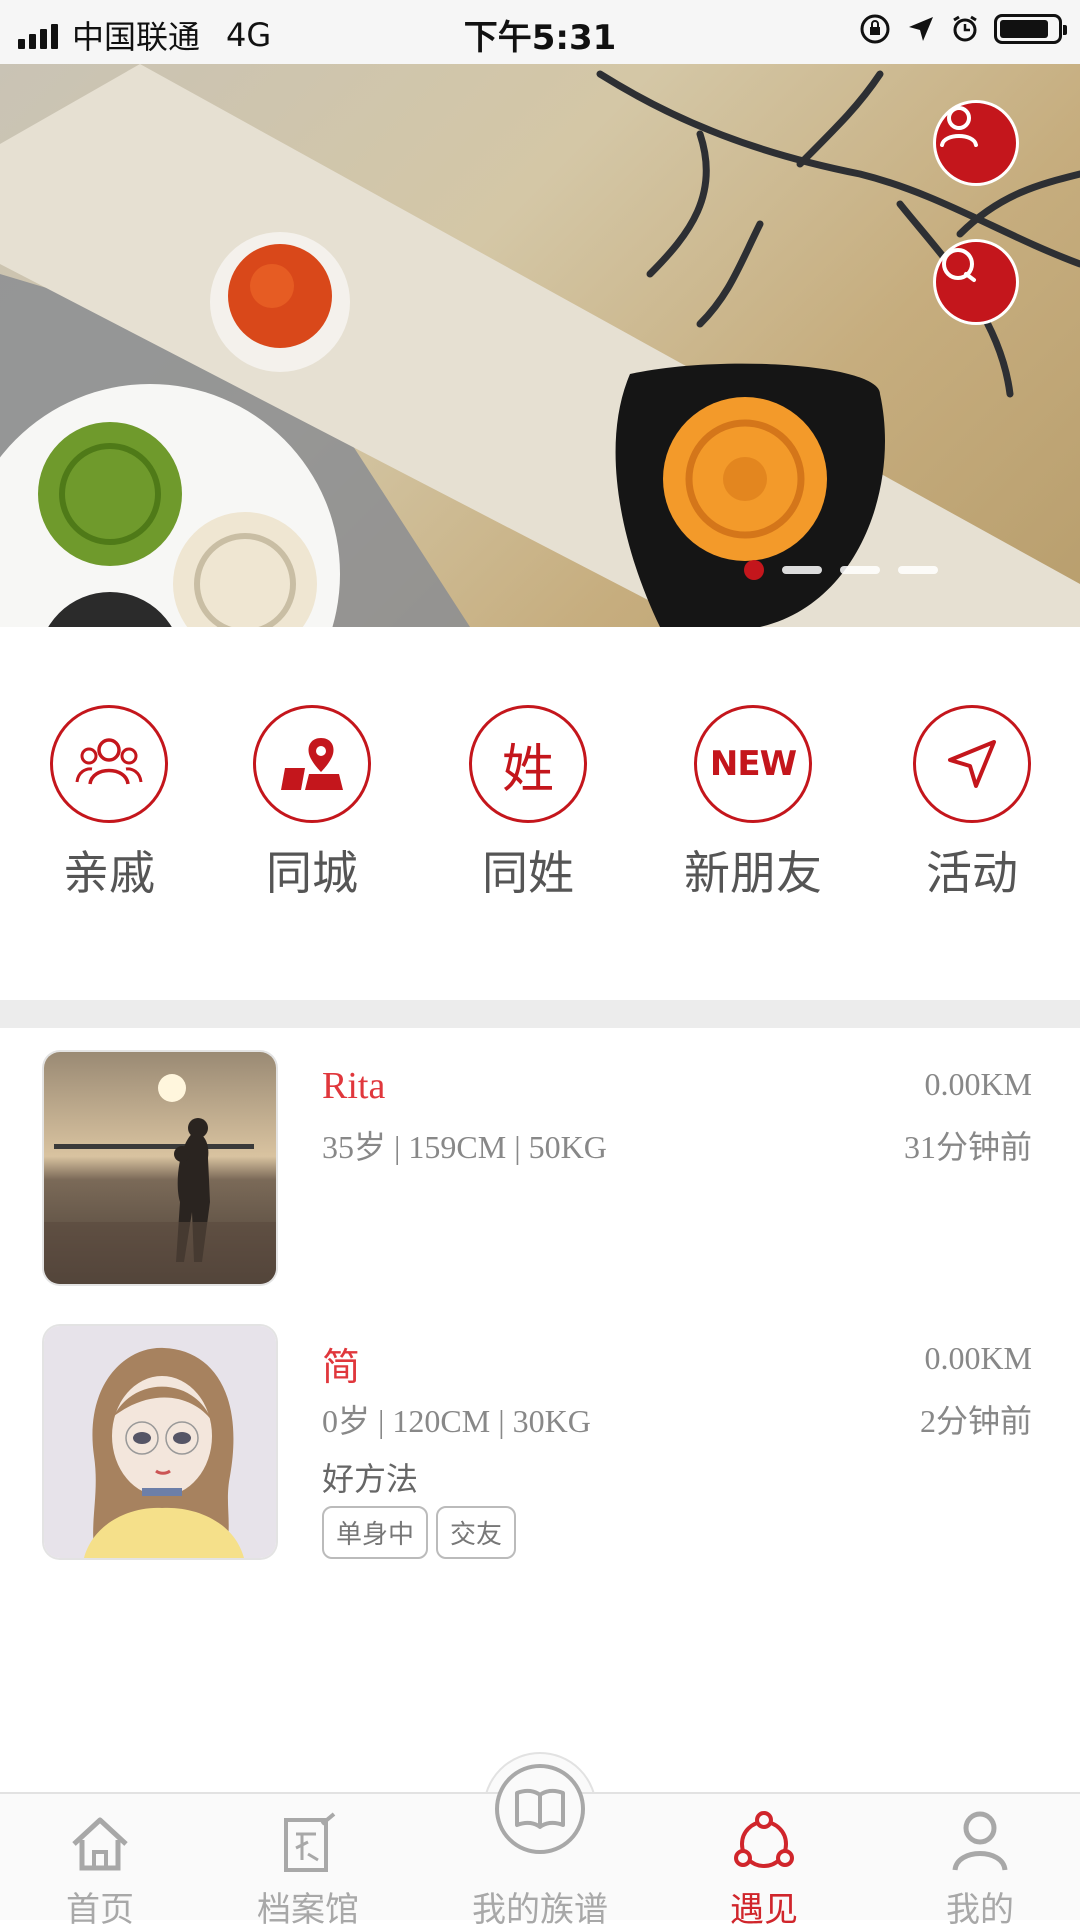  I want to click on category-same-city: 同城, so click(312, 804).